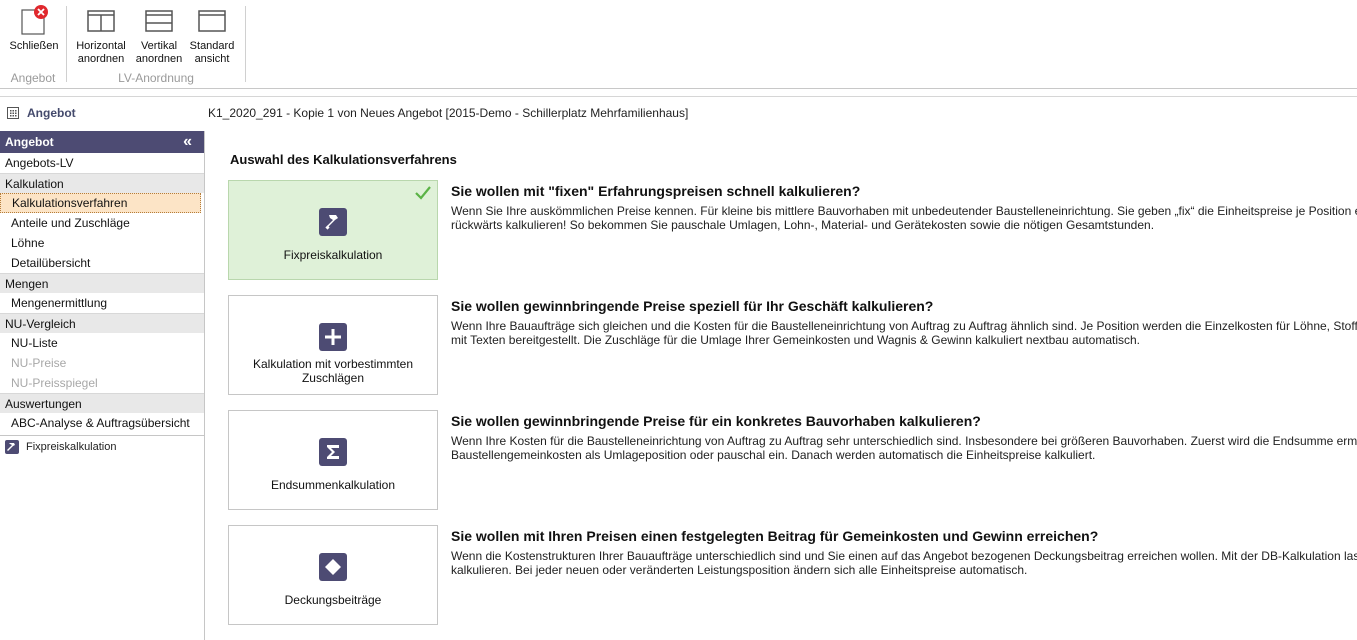 Image resolution: width=1357 pixels, height=640 pixels. What do you see at coordinates (39, 163) in the screenshot?
I see `sidebar-item-label: Angebots-LV` at bounding box center [39, 163].